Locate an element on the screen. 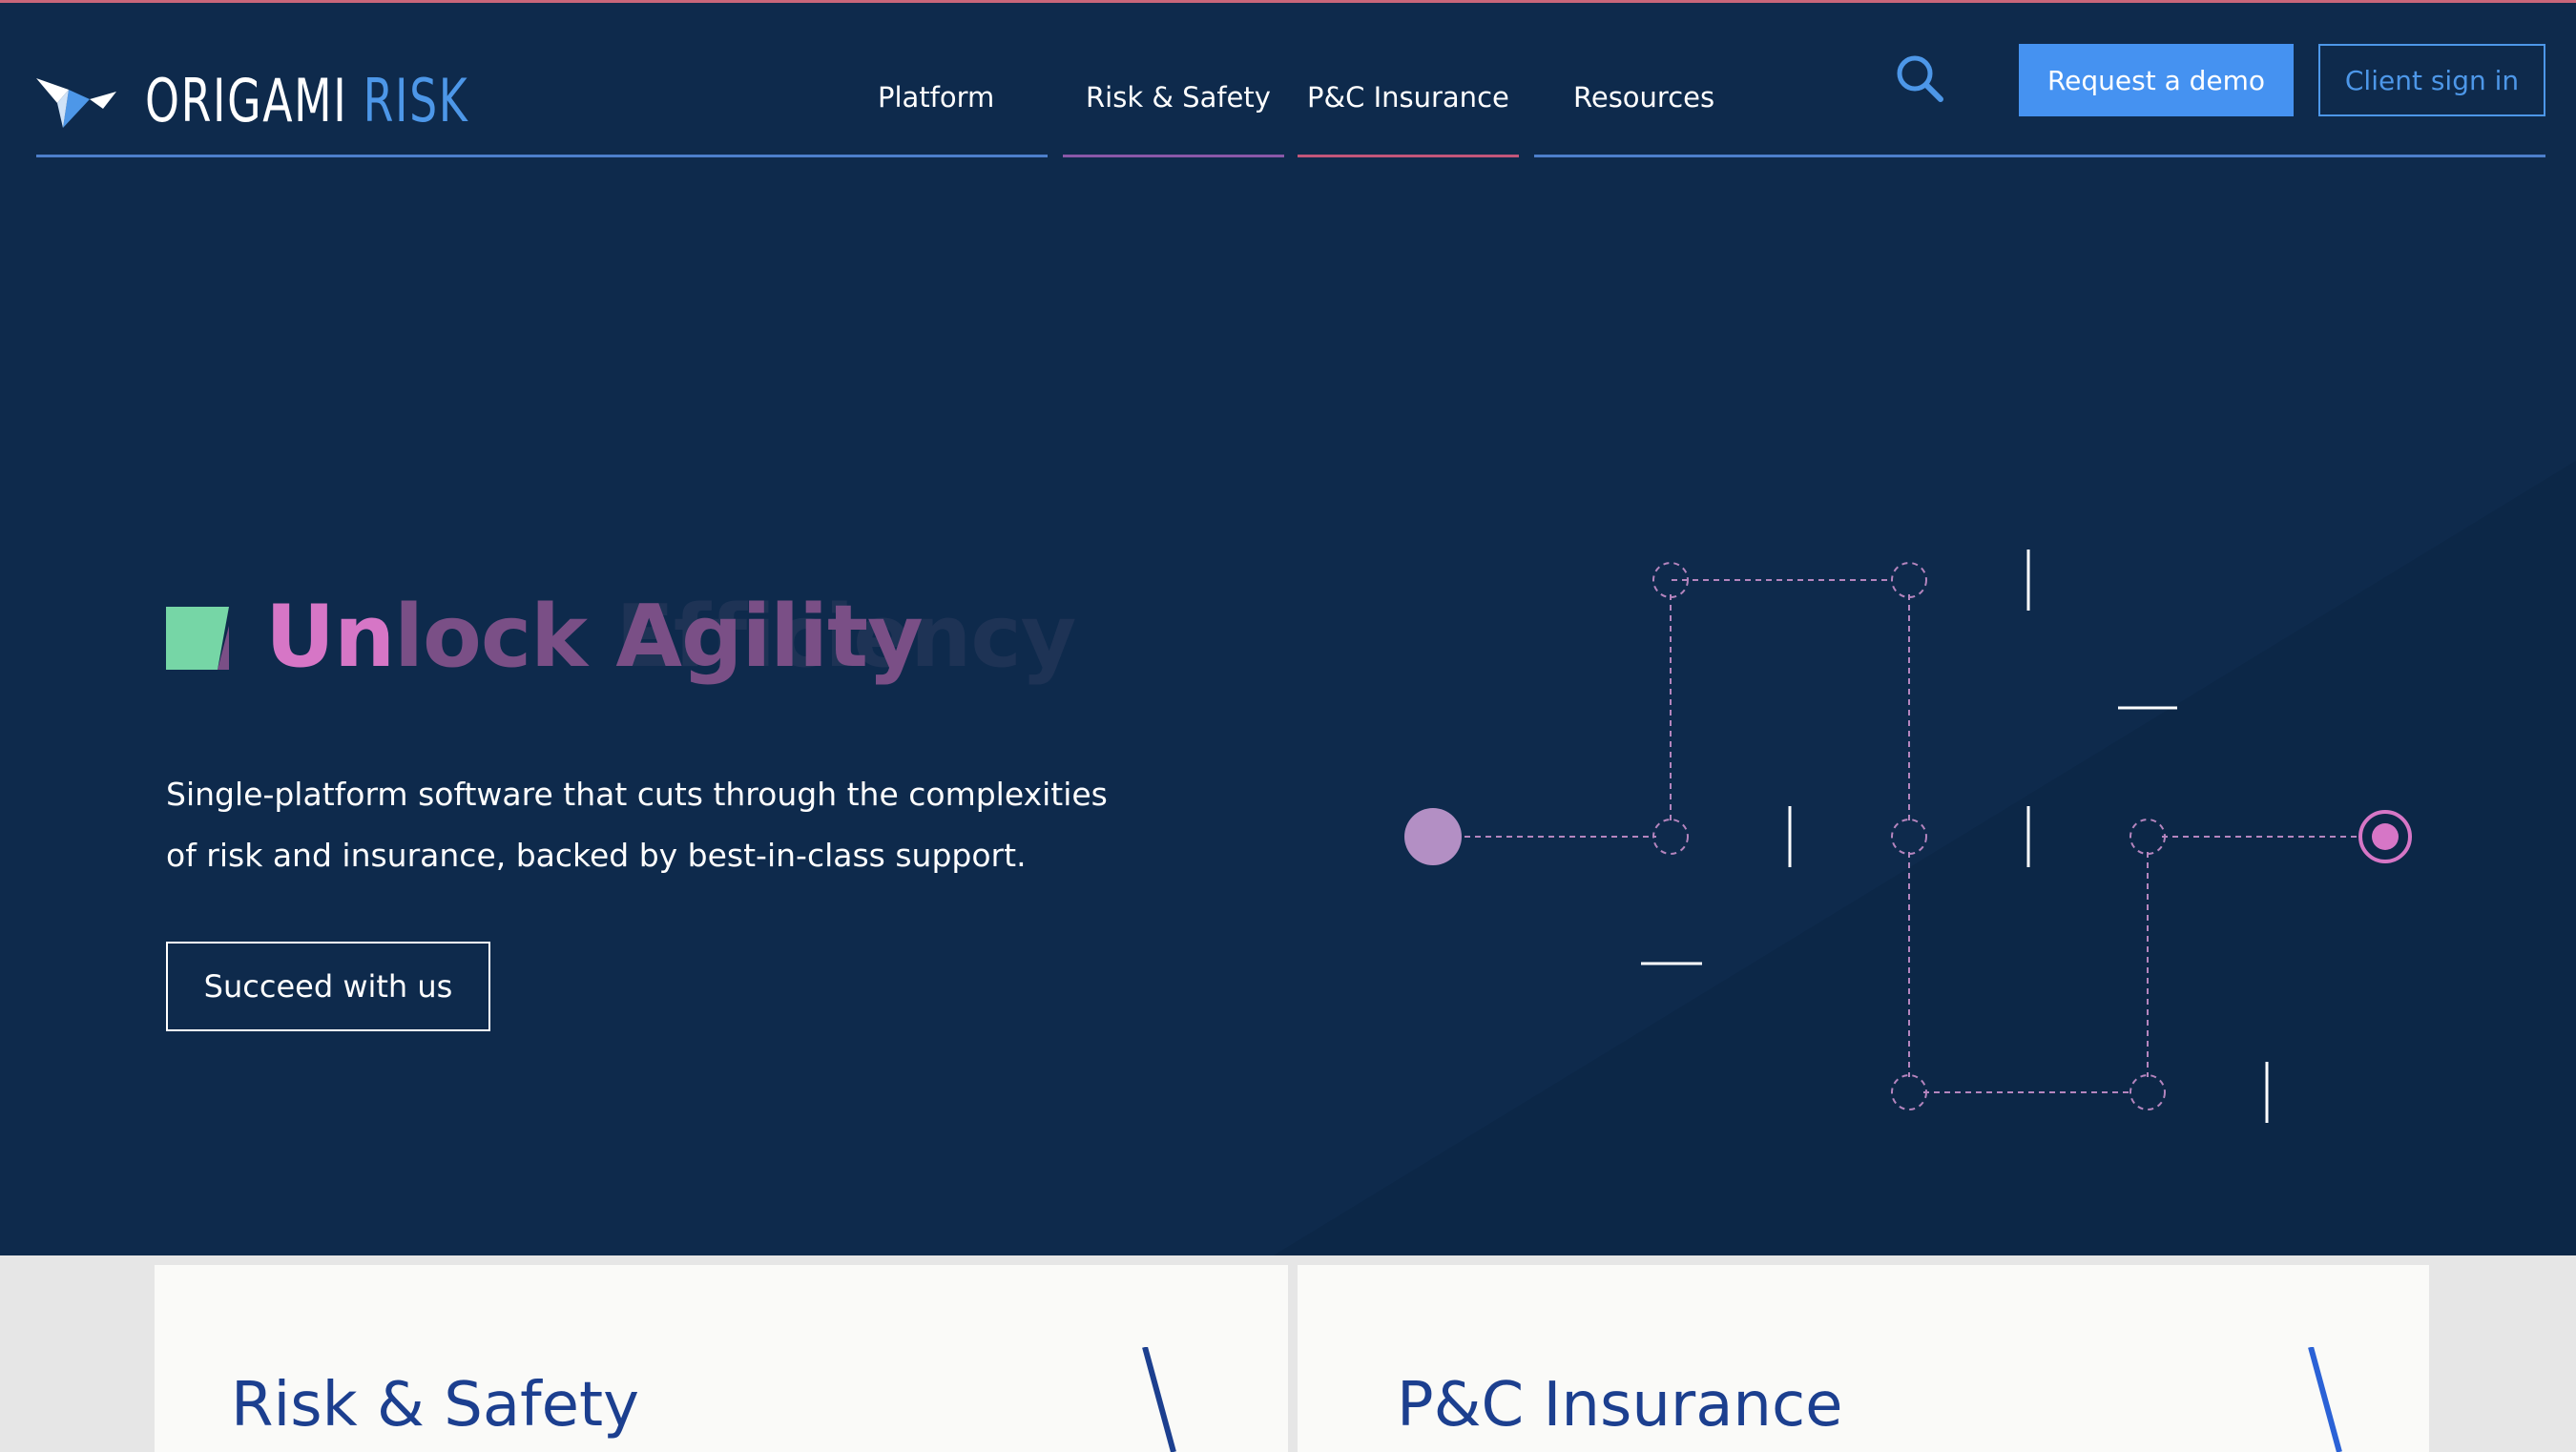 The width and height of the screenshot is (2576, 1452). card-pc-insurance: P&C Insurance is located at coordinates (1863, 1359).